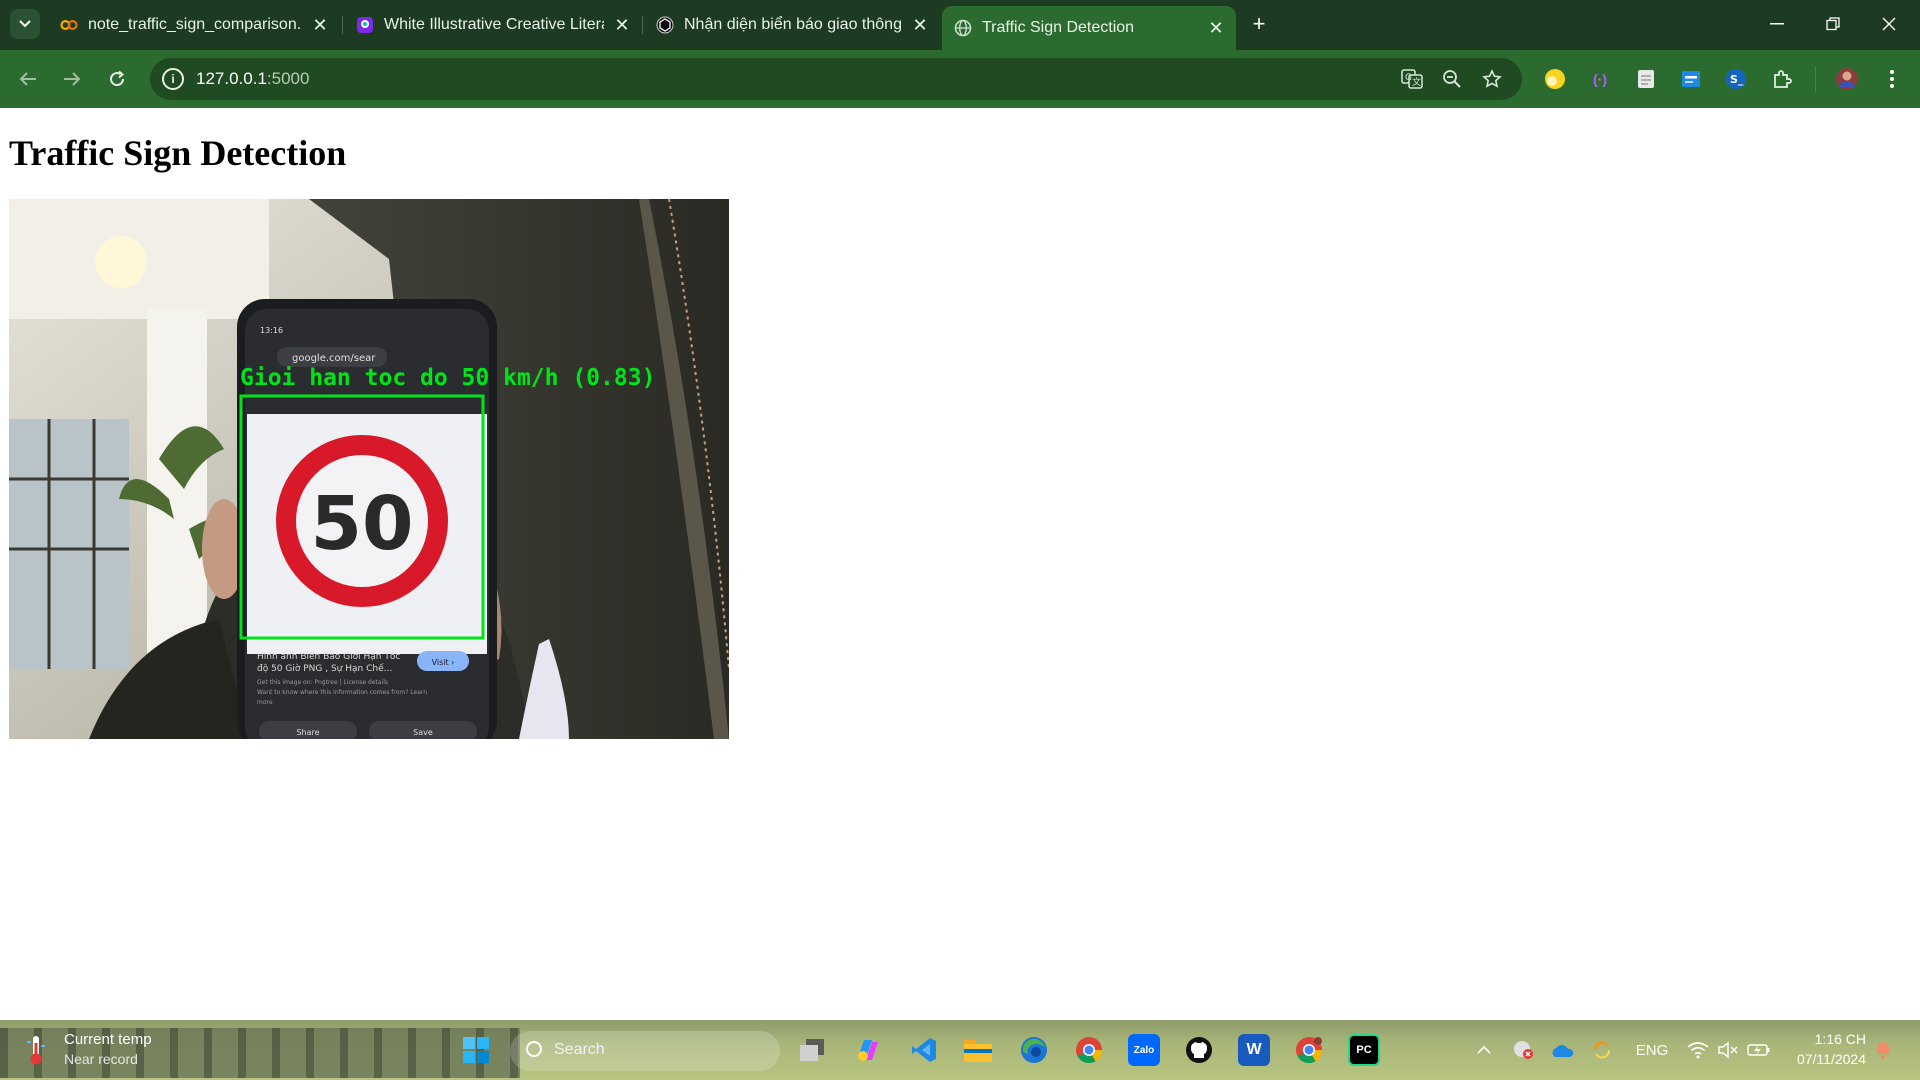 The height and width of the screenshot is (1080, 1920). What do you see at coordinates (108, 1039) in the screenshot?
I see `weather-title: Current temp` at bounding box center [108, 1039].